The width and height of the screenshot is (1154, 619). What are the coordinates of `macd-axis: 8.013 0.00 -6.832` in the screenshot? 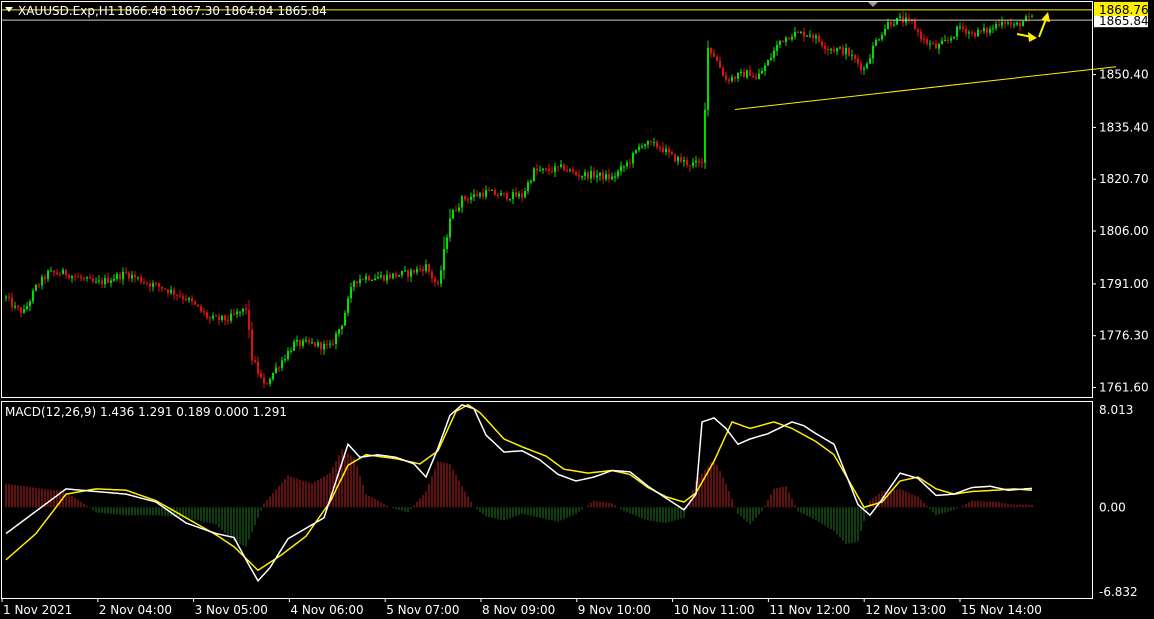 It's located at (1118, 501).